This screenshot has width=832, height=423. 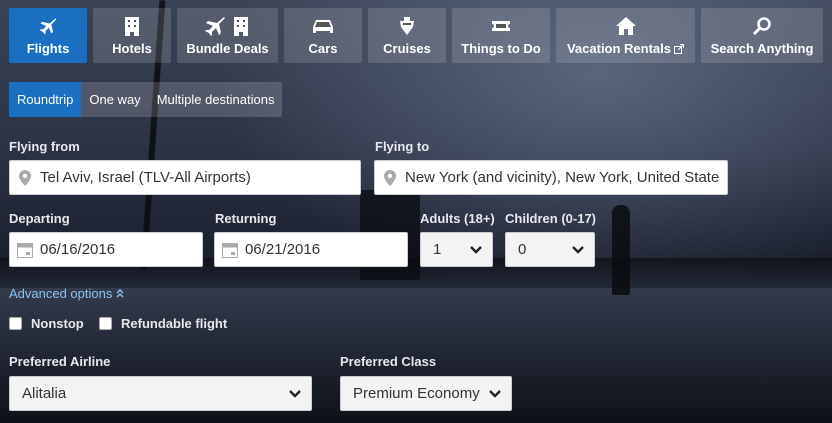 I want to click on refundable-label: Refundable flight, so click(x=174, y=323).